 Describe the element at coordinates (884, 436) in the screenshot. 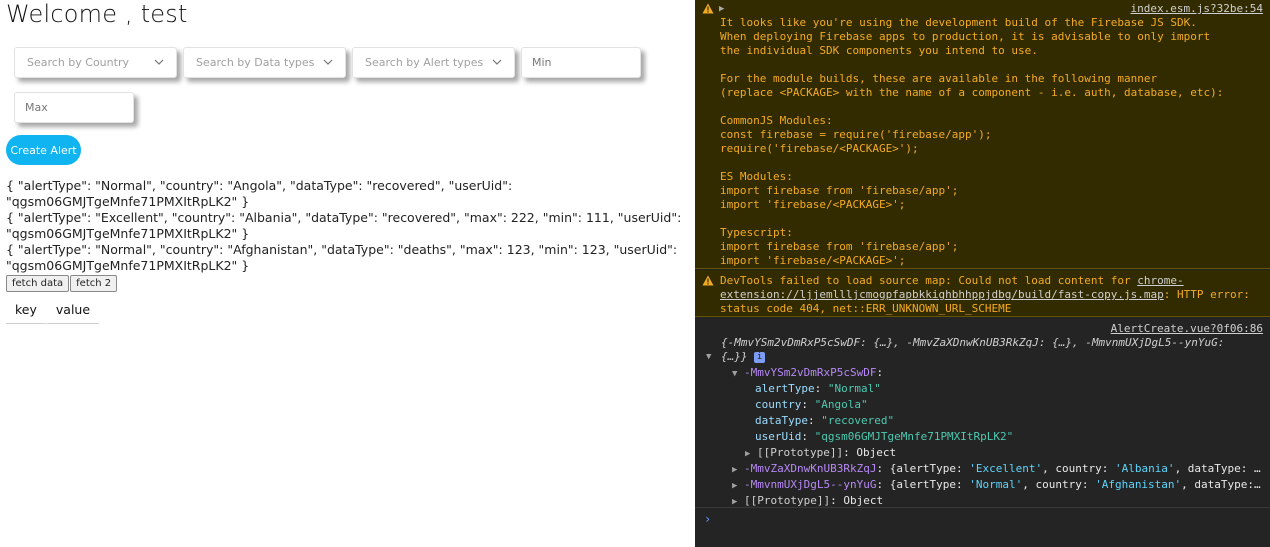

I see `object-field: userUid: "qgsm06GMJTgeMnfe71PMXItRpLK2"` at that location.